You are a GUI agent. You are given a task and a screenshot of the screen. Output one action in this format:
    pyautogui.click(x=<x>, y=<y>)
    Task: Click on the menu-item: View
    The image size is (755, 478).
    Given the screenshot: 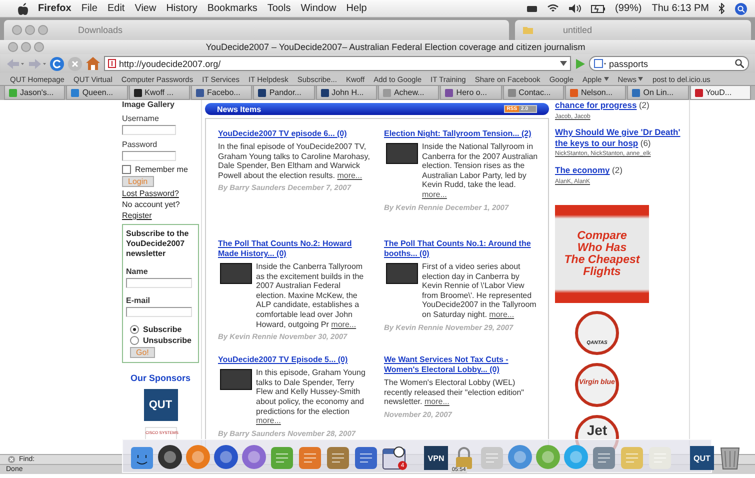 What is the action you would take?
    pyautogui.click(x=145, y=8)
    